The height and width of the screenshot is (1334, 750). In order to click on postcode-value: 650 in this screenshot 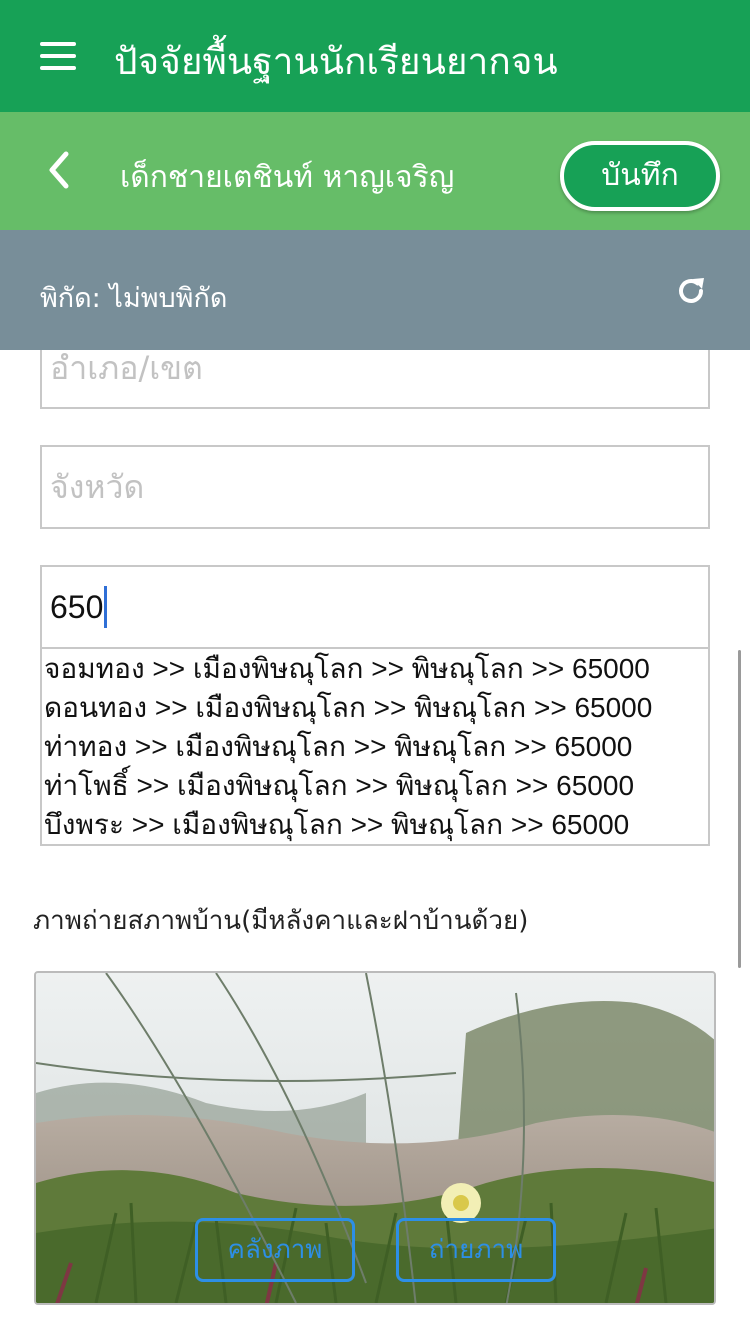, I will do `click(77, 607)`.